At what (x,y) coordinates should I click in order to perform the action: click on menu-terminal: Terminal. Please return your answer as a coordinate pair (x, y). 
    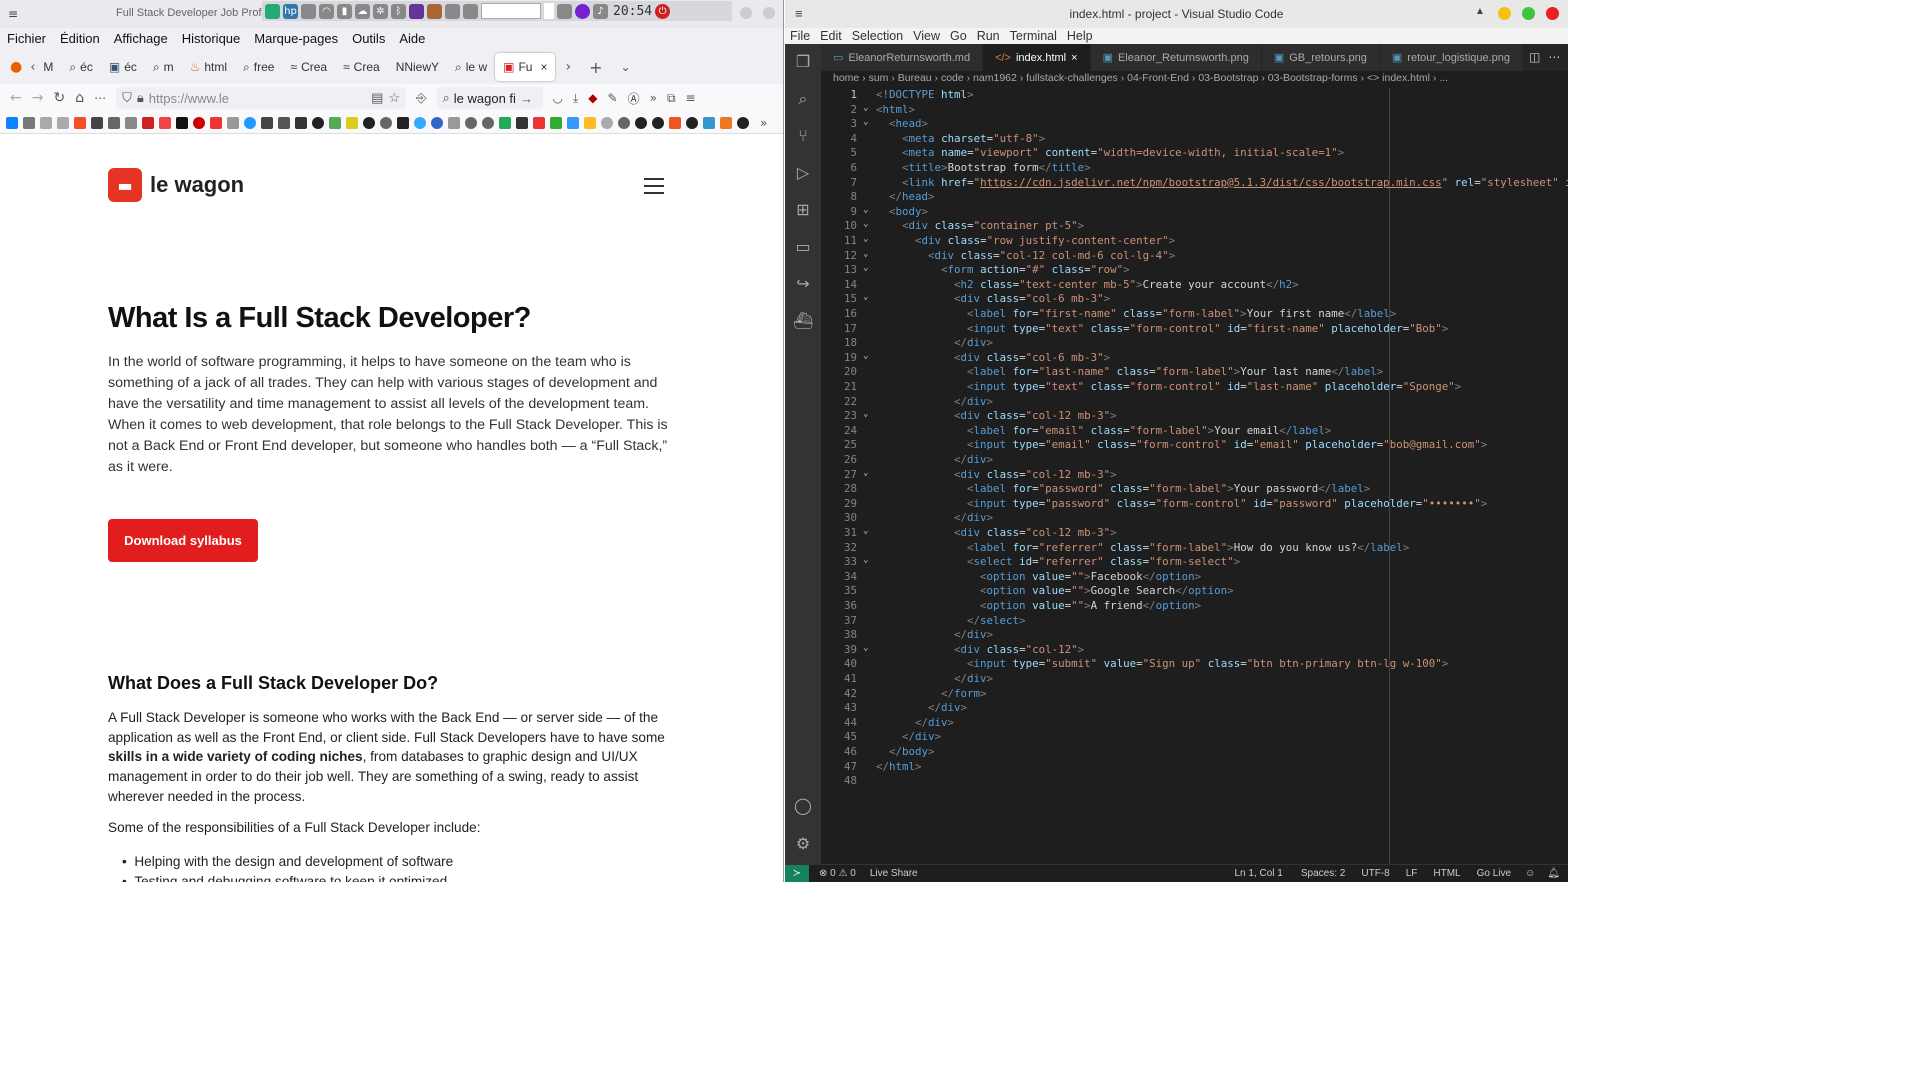
    Looking at the image, I should click on (1033, 36).